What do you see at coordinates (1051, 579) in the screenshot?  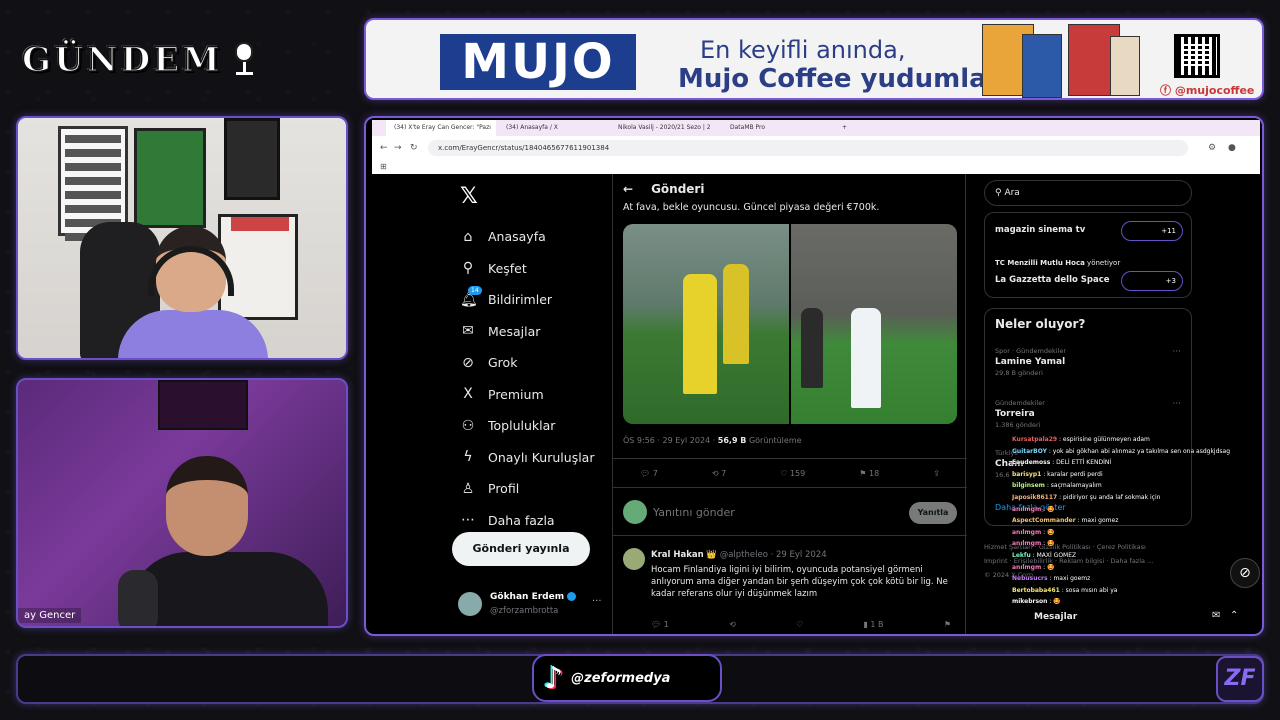 I see `chat-message: Nebusucrs : maxi goemz` at bounding box center [1051, 579].